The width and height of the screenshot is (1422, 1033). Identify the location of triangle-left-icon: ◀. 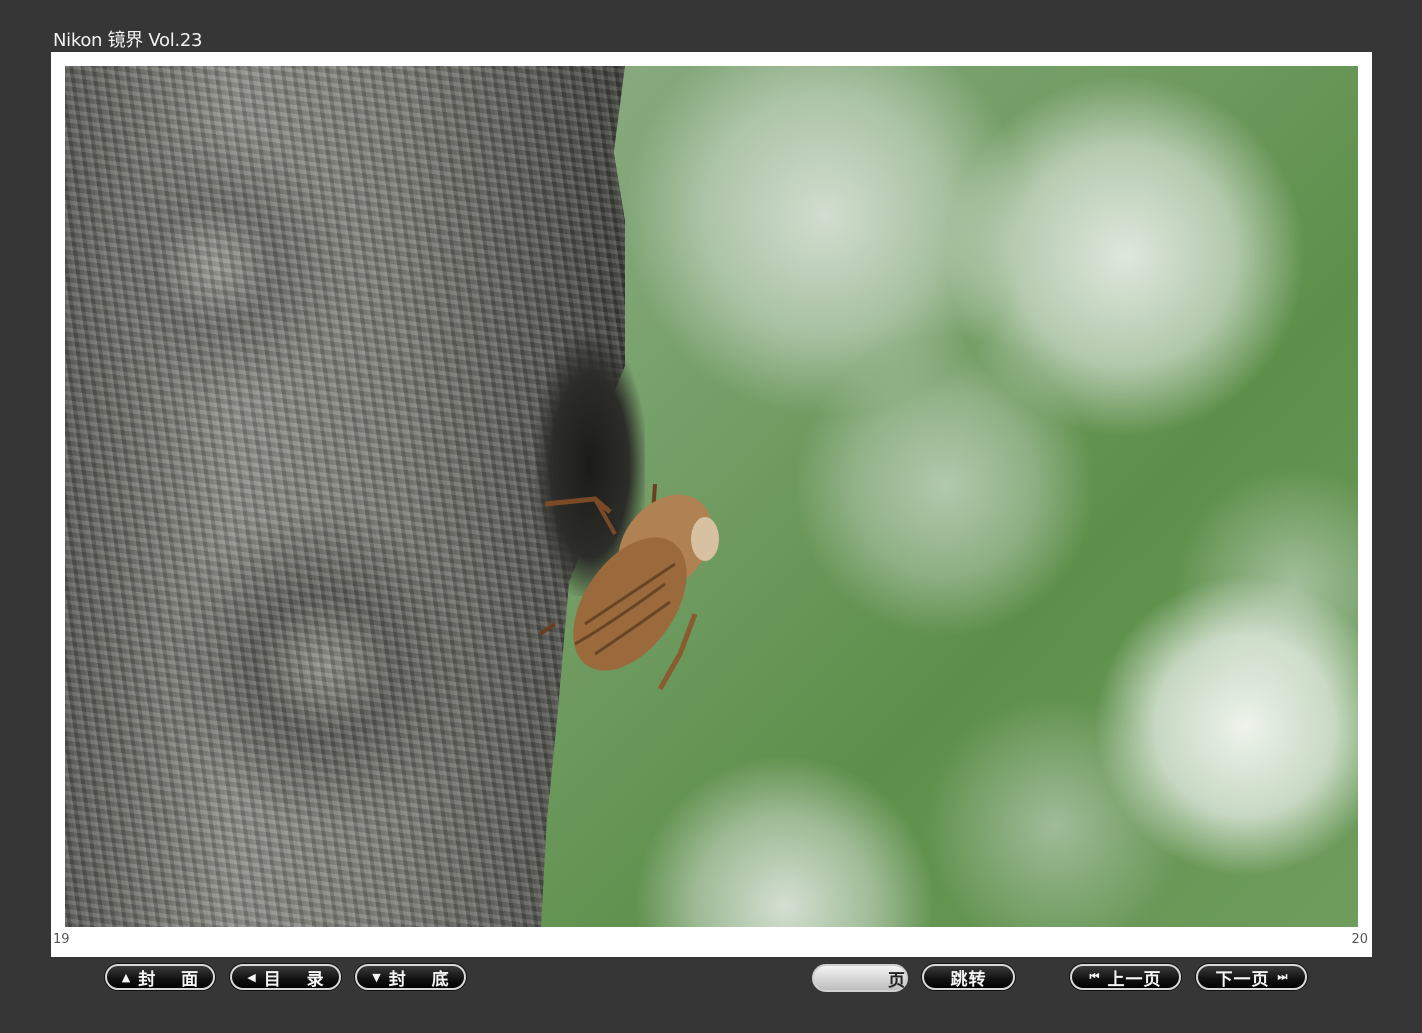
(251, 977).